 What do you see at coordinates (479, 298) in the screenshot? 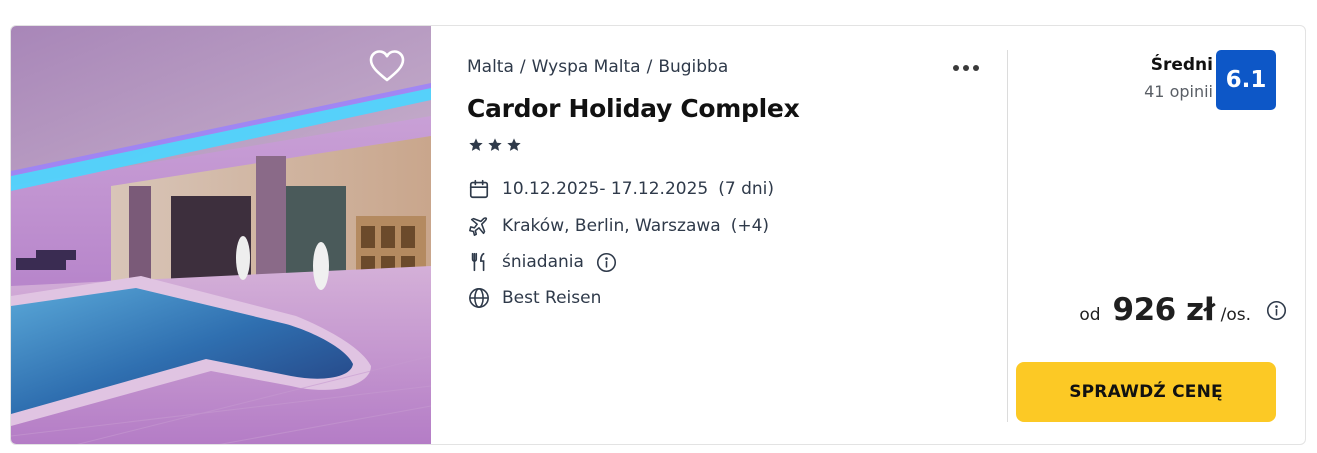
I see `globe-icon` at bounding box center [479, 298].